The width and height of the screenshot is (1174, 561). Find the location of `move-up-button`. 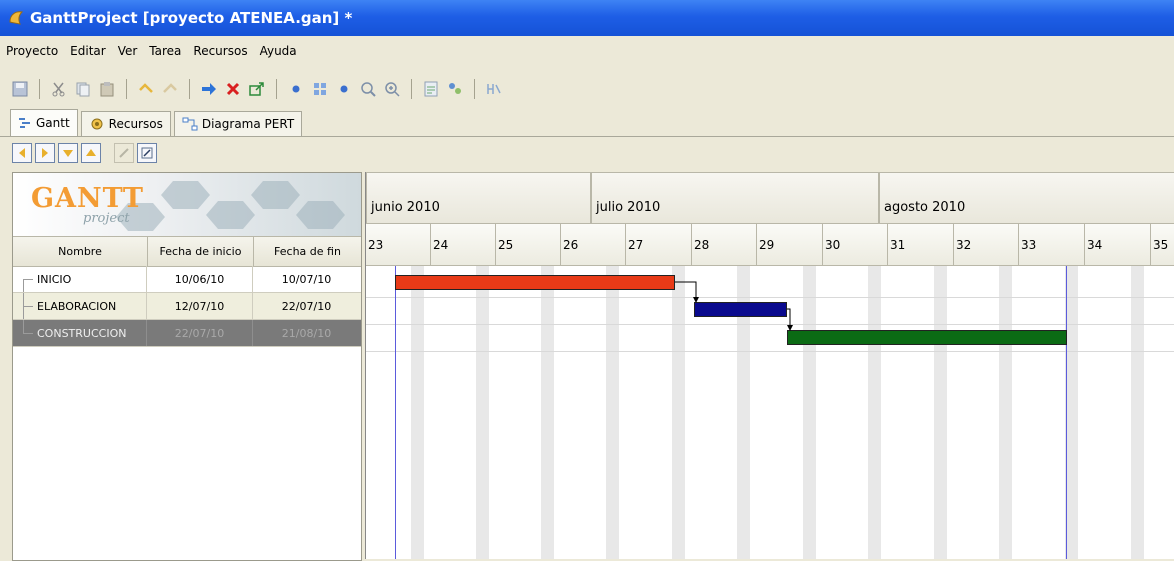

move-up-button is located at coordinates (91, 153).